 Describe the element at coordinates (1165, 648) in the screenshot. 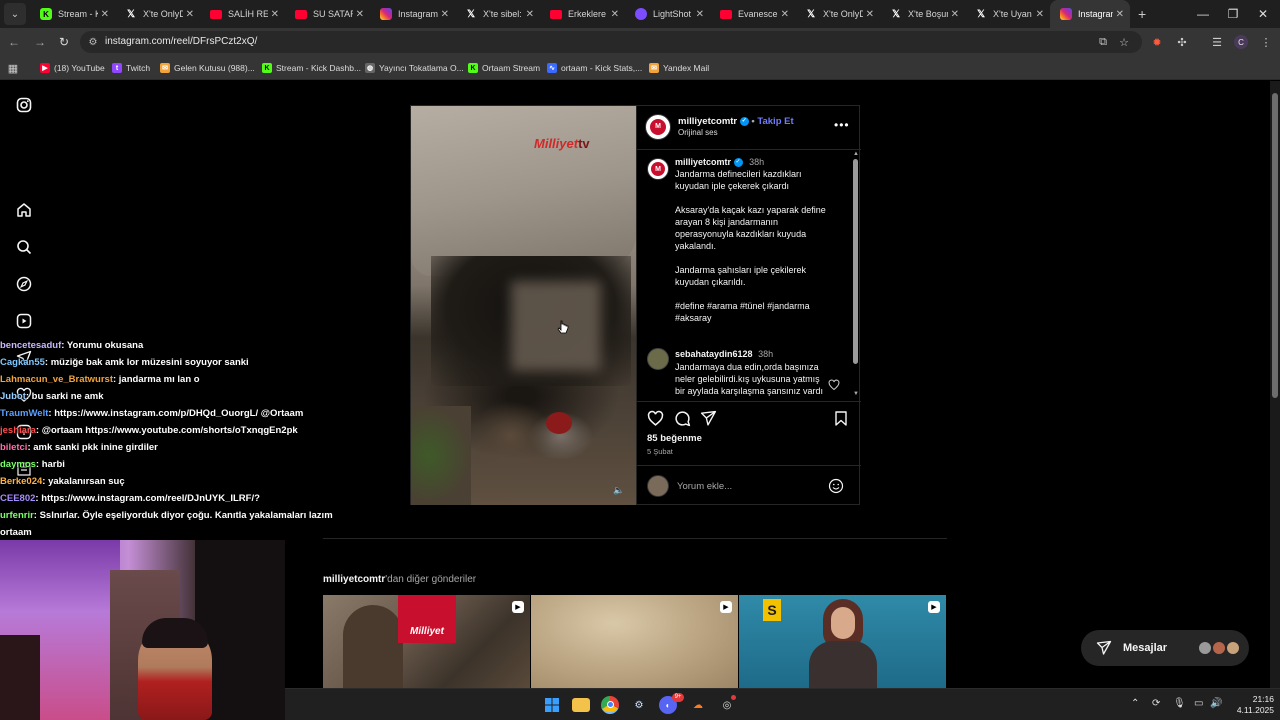

I see `messages-button: Mesajlar` at that location.